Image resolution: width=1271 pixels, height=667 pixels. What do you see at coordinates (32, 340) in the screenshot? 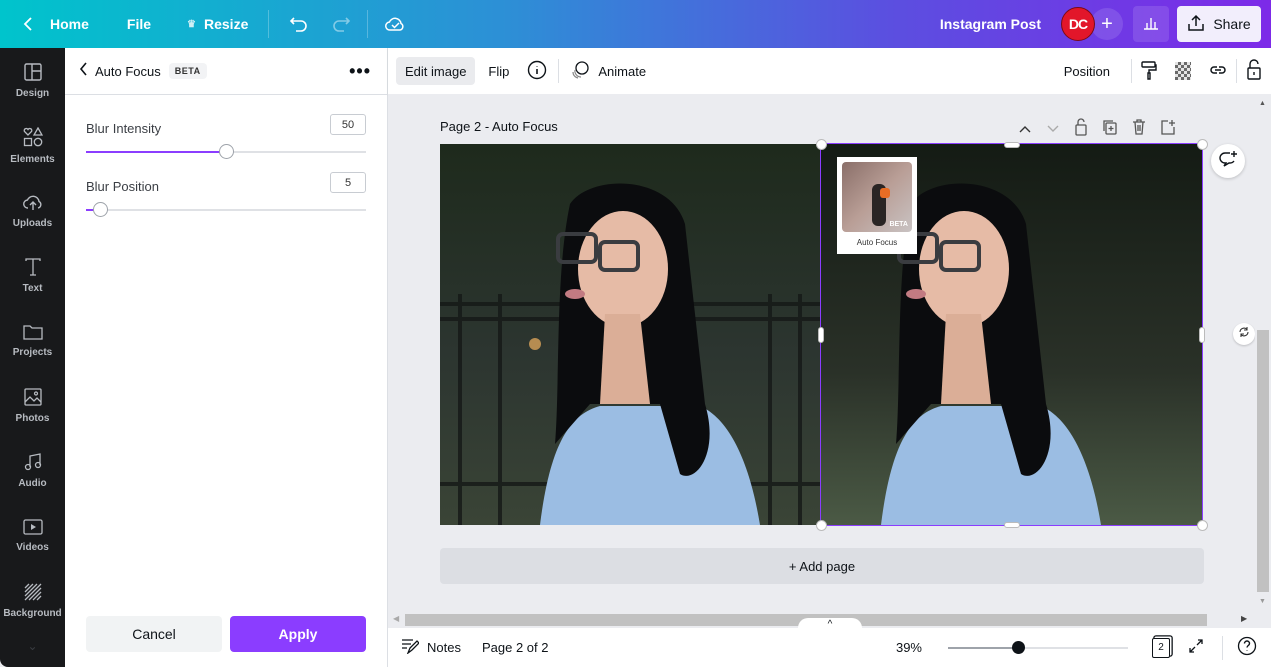
I see `rail-item-projects: Projects` at bounding box center [32, 340].